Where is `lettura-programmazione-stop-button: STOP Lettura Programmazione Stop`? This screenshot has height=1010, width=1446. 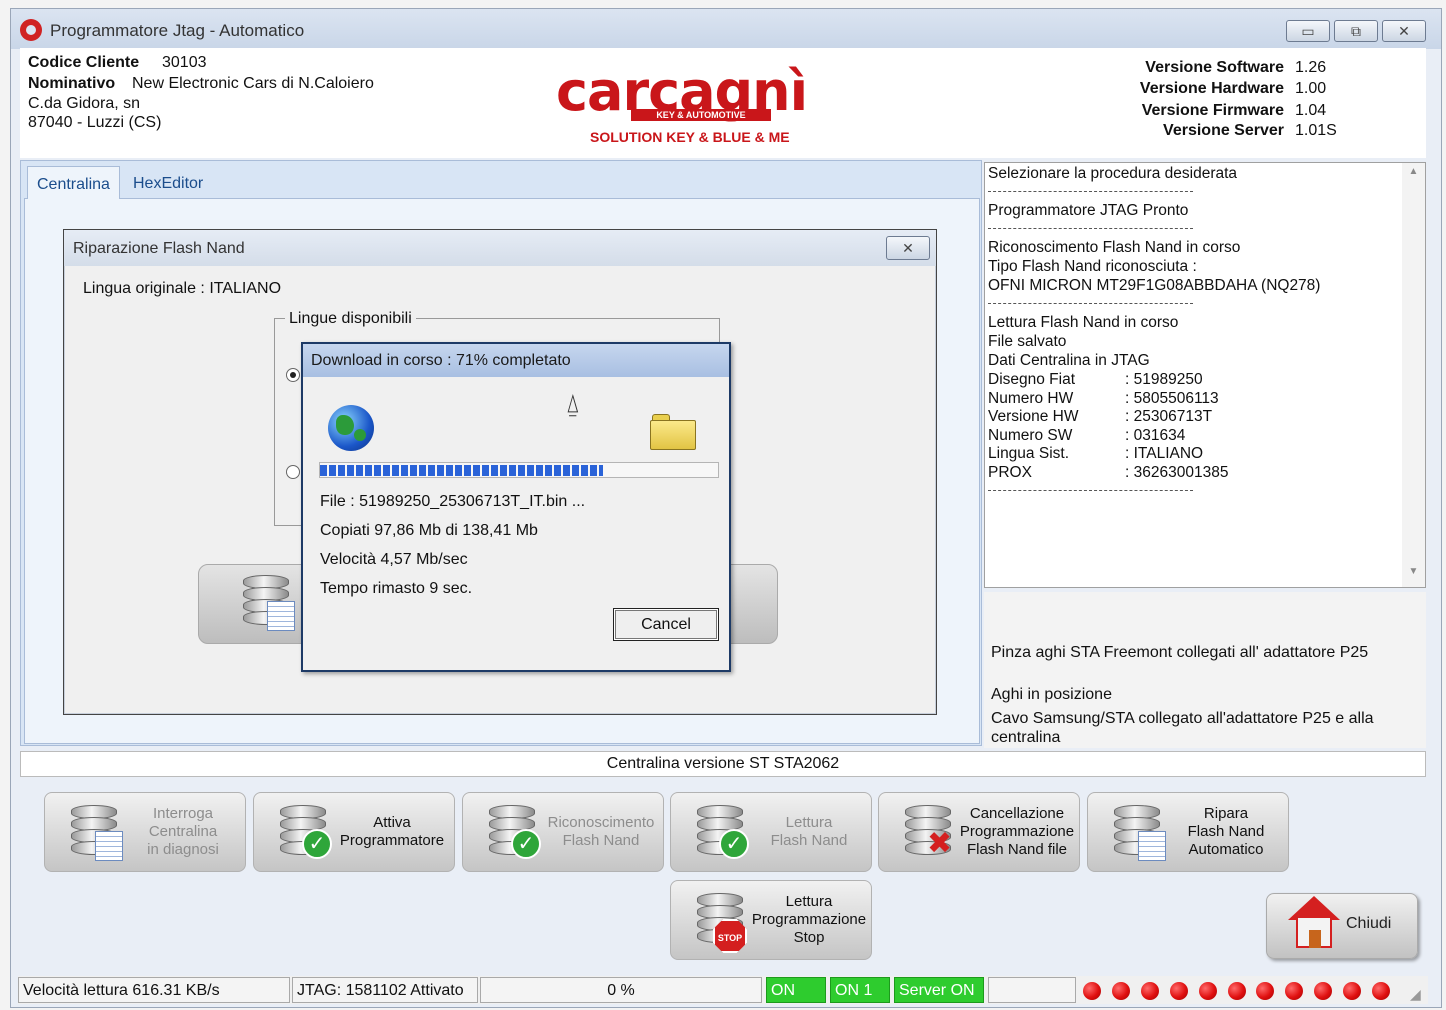
lettura-programmazione-stop-button: STOP Lettura Programmazione Stop is located at coordinates (771, 920).